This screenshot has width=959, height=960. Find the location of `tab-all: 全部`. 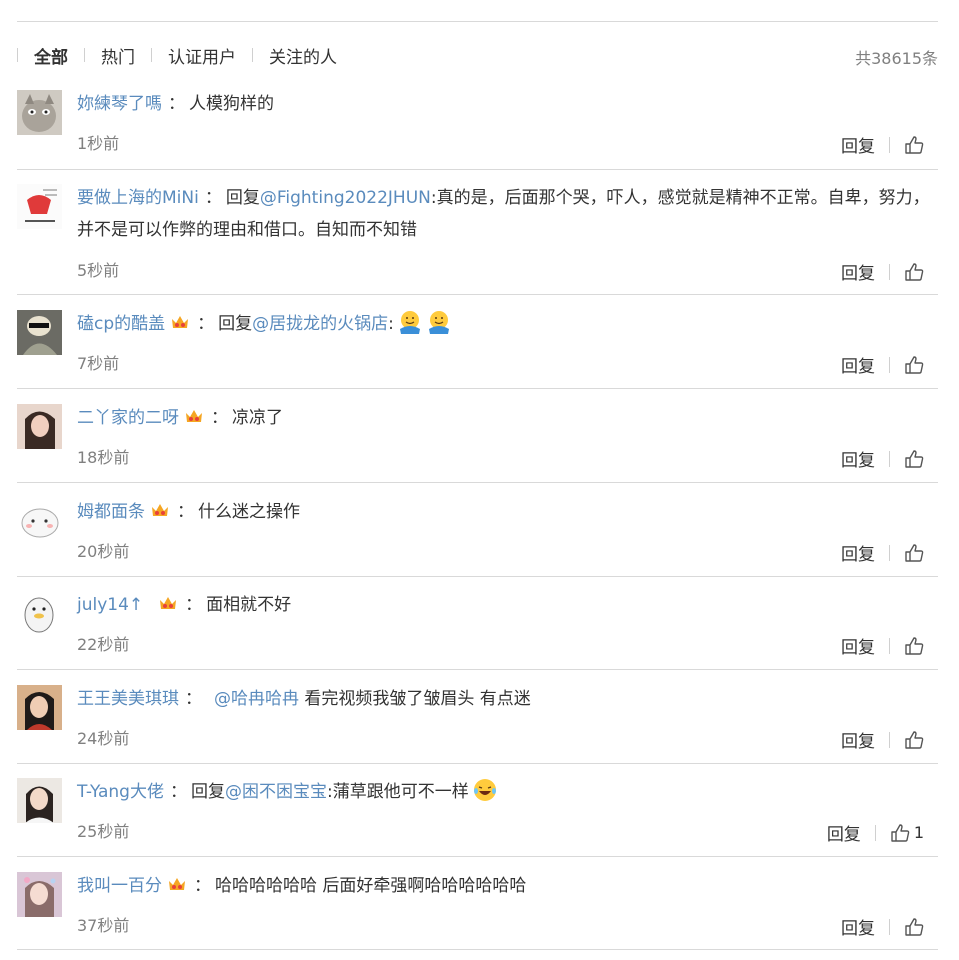

tab-all: 全部 is located at coordinates (51, 55).